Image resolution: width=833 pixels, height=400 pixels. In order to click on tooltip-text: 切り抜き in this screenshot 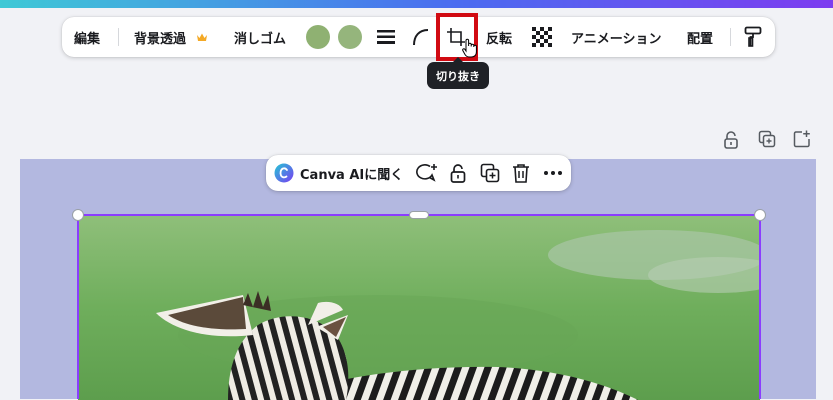, I will do `click(458, 76)`.